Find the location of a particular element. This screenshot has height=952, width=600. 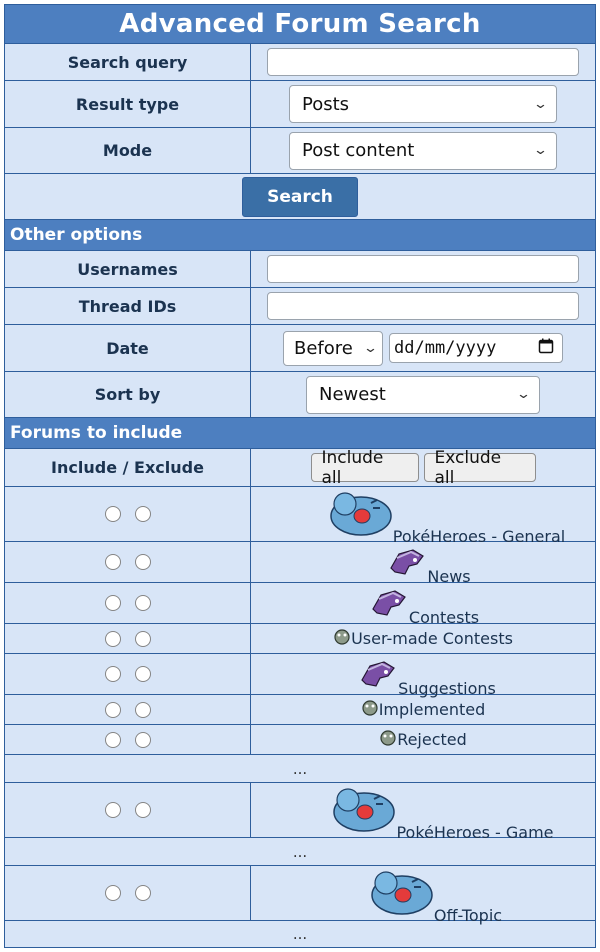

sort-value: Newest is located at coordinates (352, 394).